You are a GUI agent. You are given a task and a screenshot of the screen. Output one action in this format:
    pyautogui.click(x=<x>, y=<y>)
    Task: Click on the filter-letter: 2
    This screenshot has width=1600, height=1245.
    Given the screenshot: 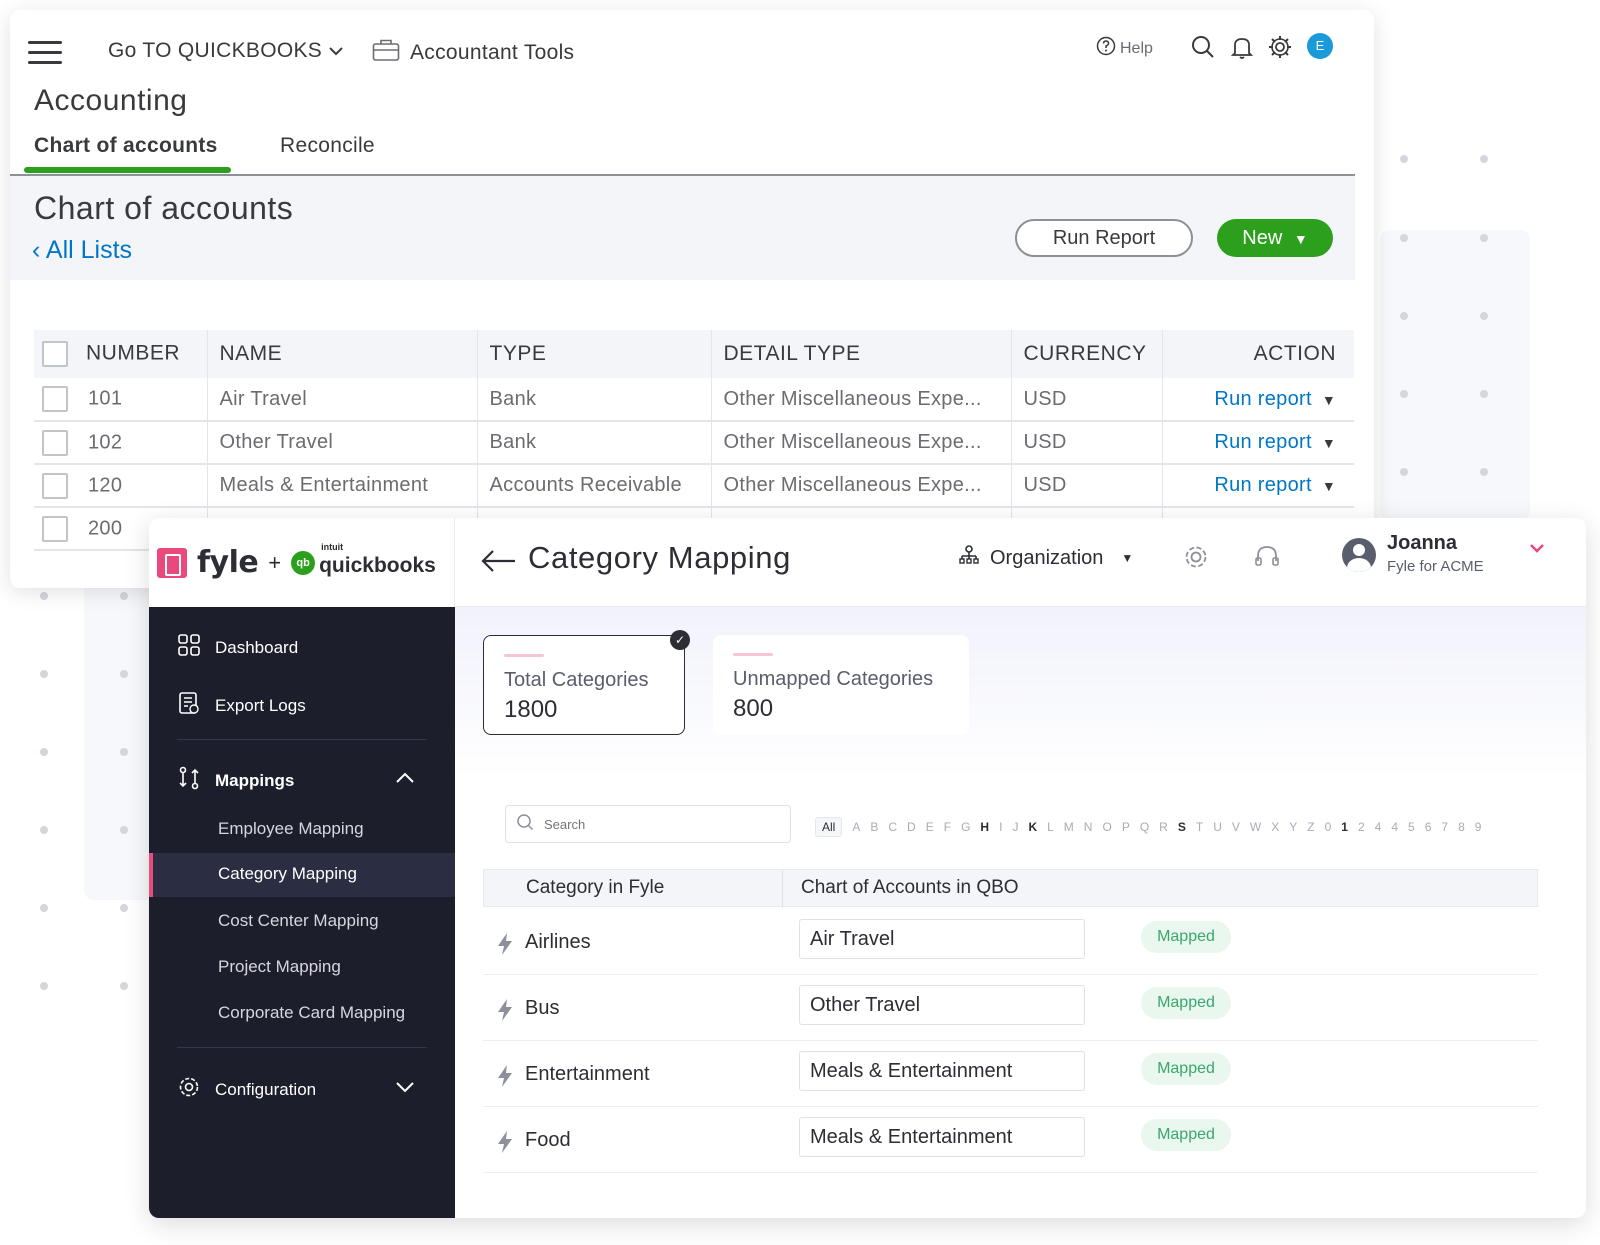 What is the action you would take?
    pyautogui.click(x=1361, y=827)
    